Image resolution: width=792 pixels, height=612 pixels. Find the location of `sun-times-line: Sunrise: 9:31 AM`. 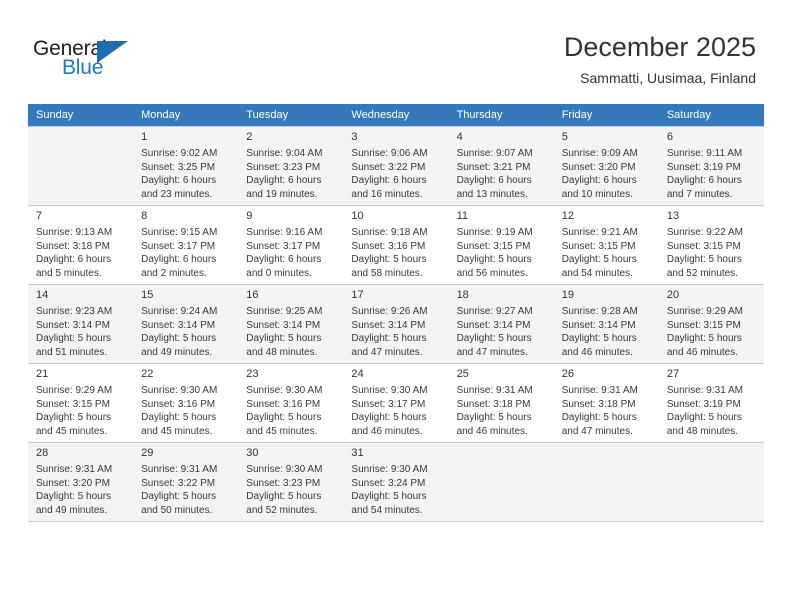

sun-times-line: Sunrise: 9:31 AM is located at coordinates (599, 390).